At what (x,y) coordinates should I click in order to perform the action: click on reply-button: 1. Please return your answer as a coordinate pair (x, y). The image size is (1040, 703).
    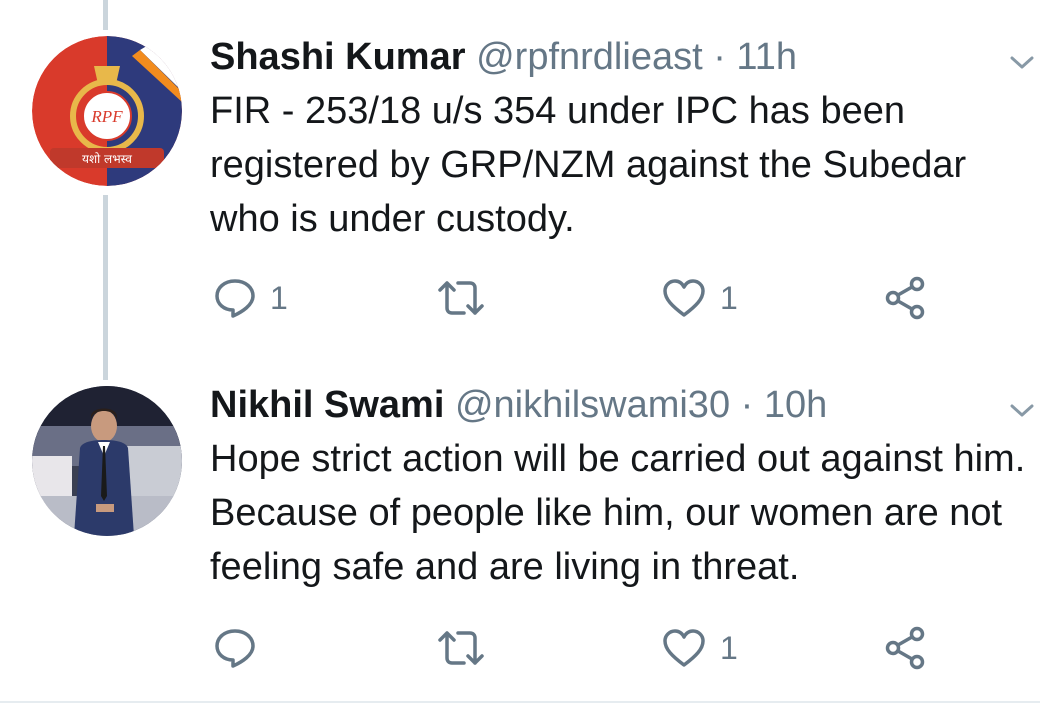
    Looking at the image, I should click on (251, 298).